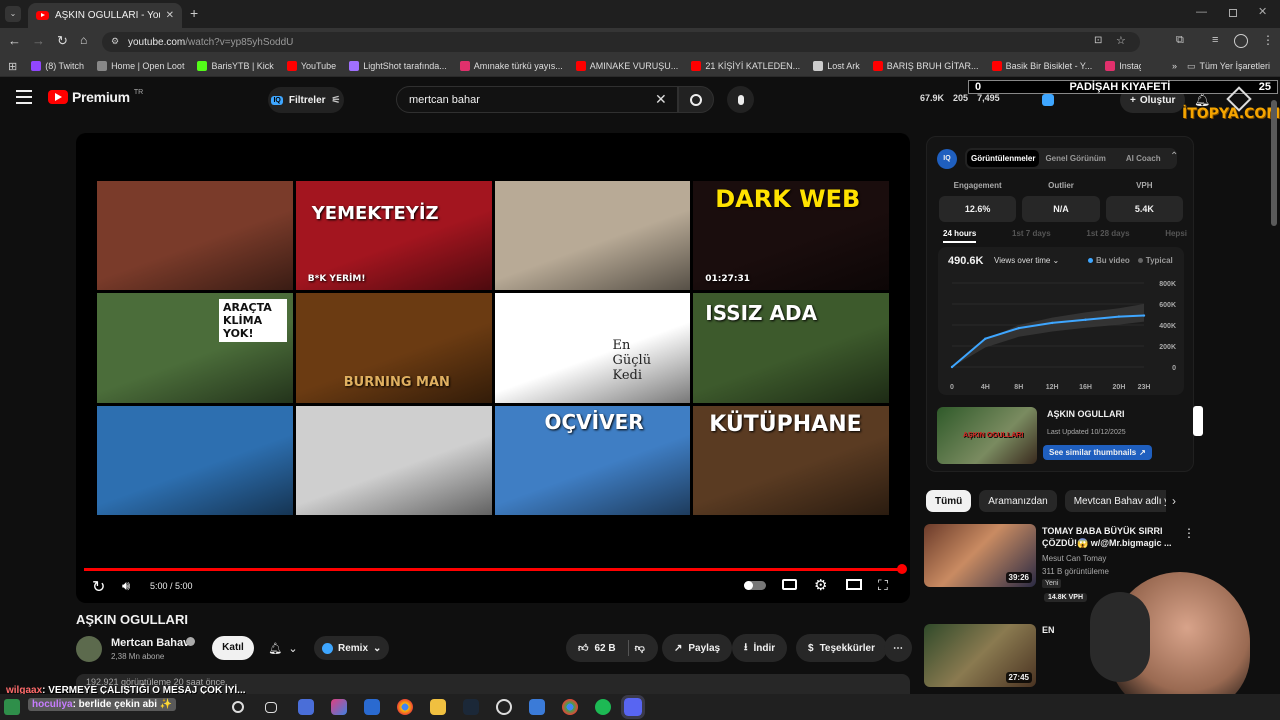 This screenshot has width=1280, height=720. I want to click on endscreen-thumbnail: KÜTÜPHANE, so click(791, 460).